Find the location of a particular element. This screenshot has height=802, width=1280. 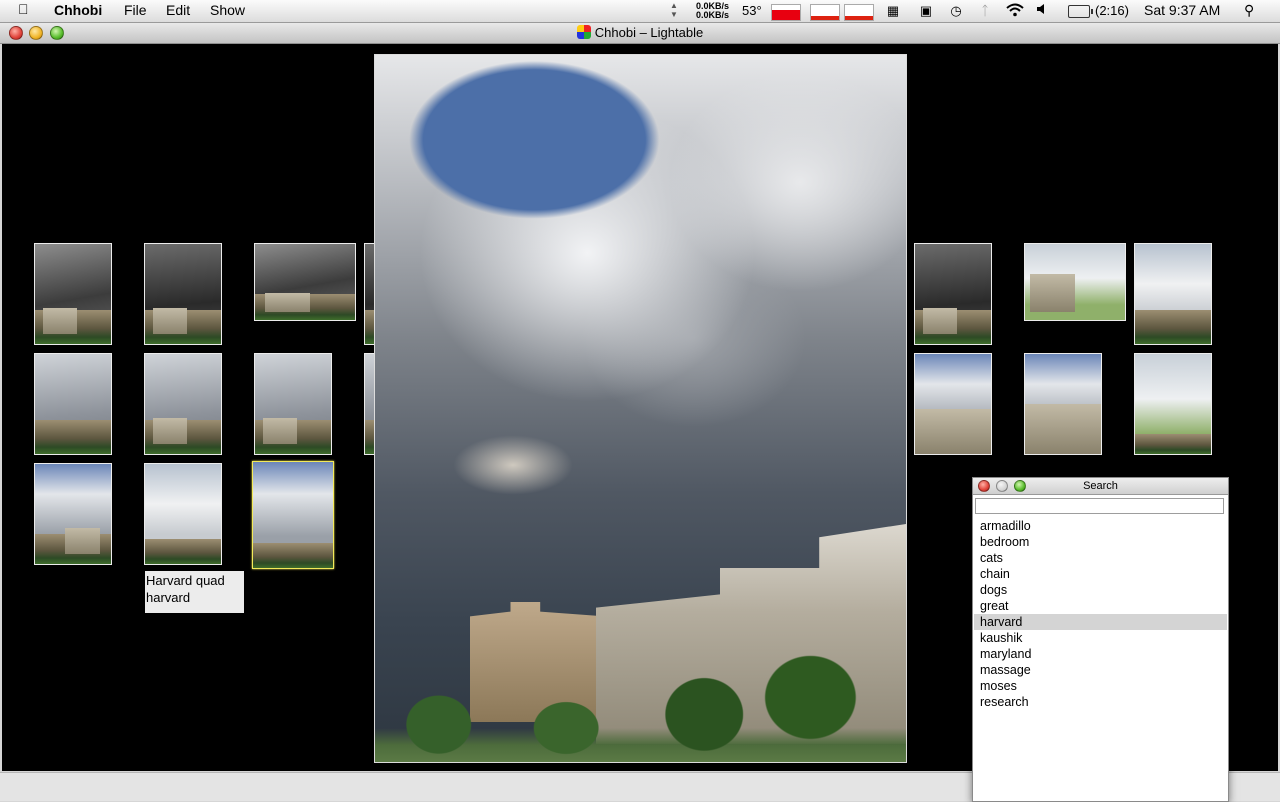

thumbnail-tooltip: Harvard quad harvard is located at coordinates (194, 592).